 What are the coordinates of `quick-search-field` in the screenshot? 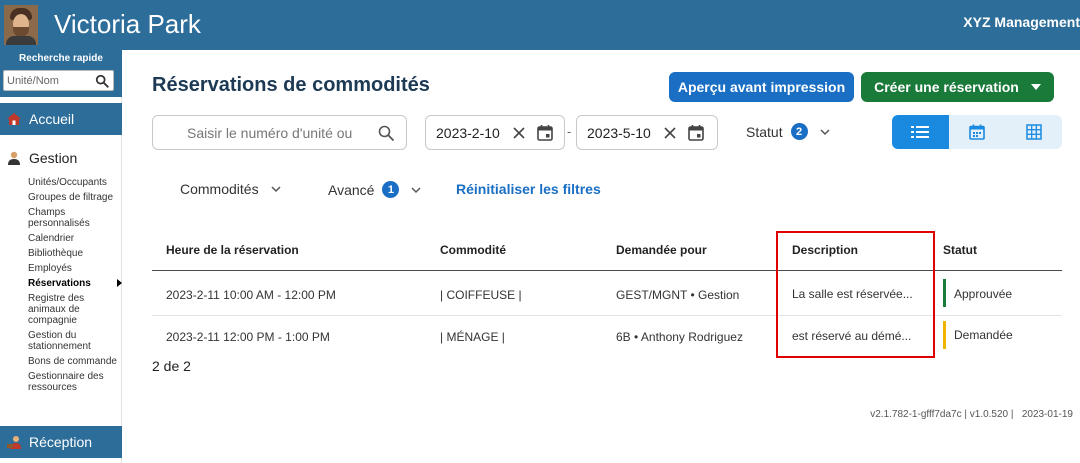 It's located at (58, 80).